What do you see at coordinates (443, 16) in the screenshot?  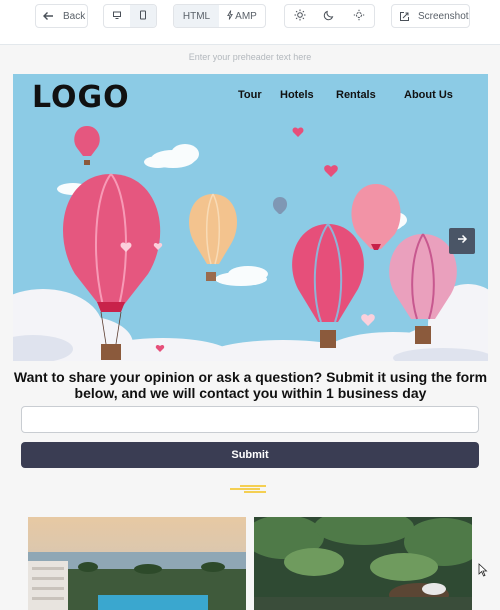 I see `screenshot-label: Screenshot` at bounding box center [443, 16].